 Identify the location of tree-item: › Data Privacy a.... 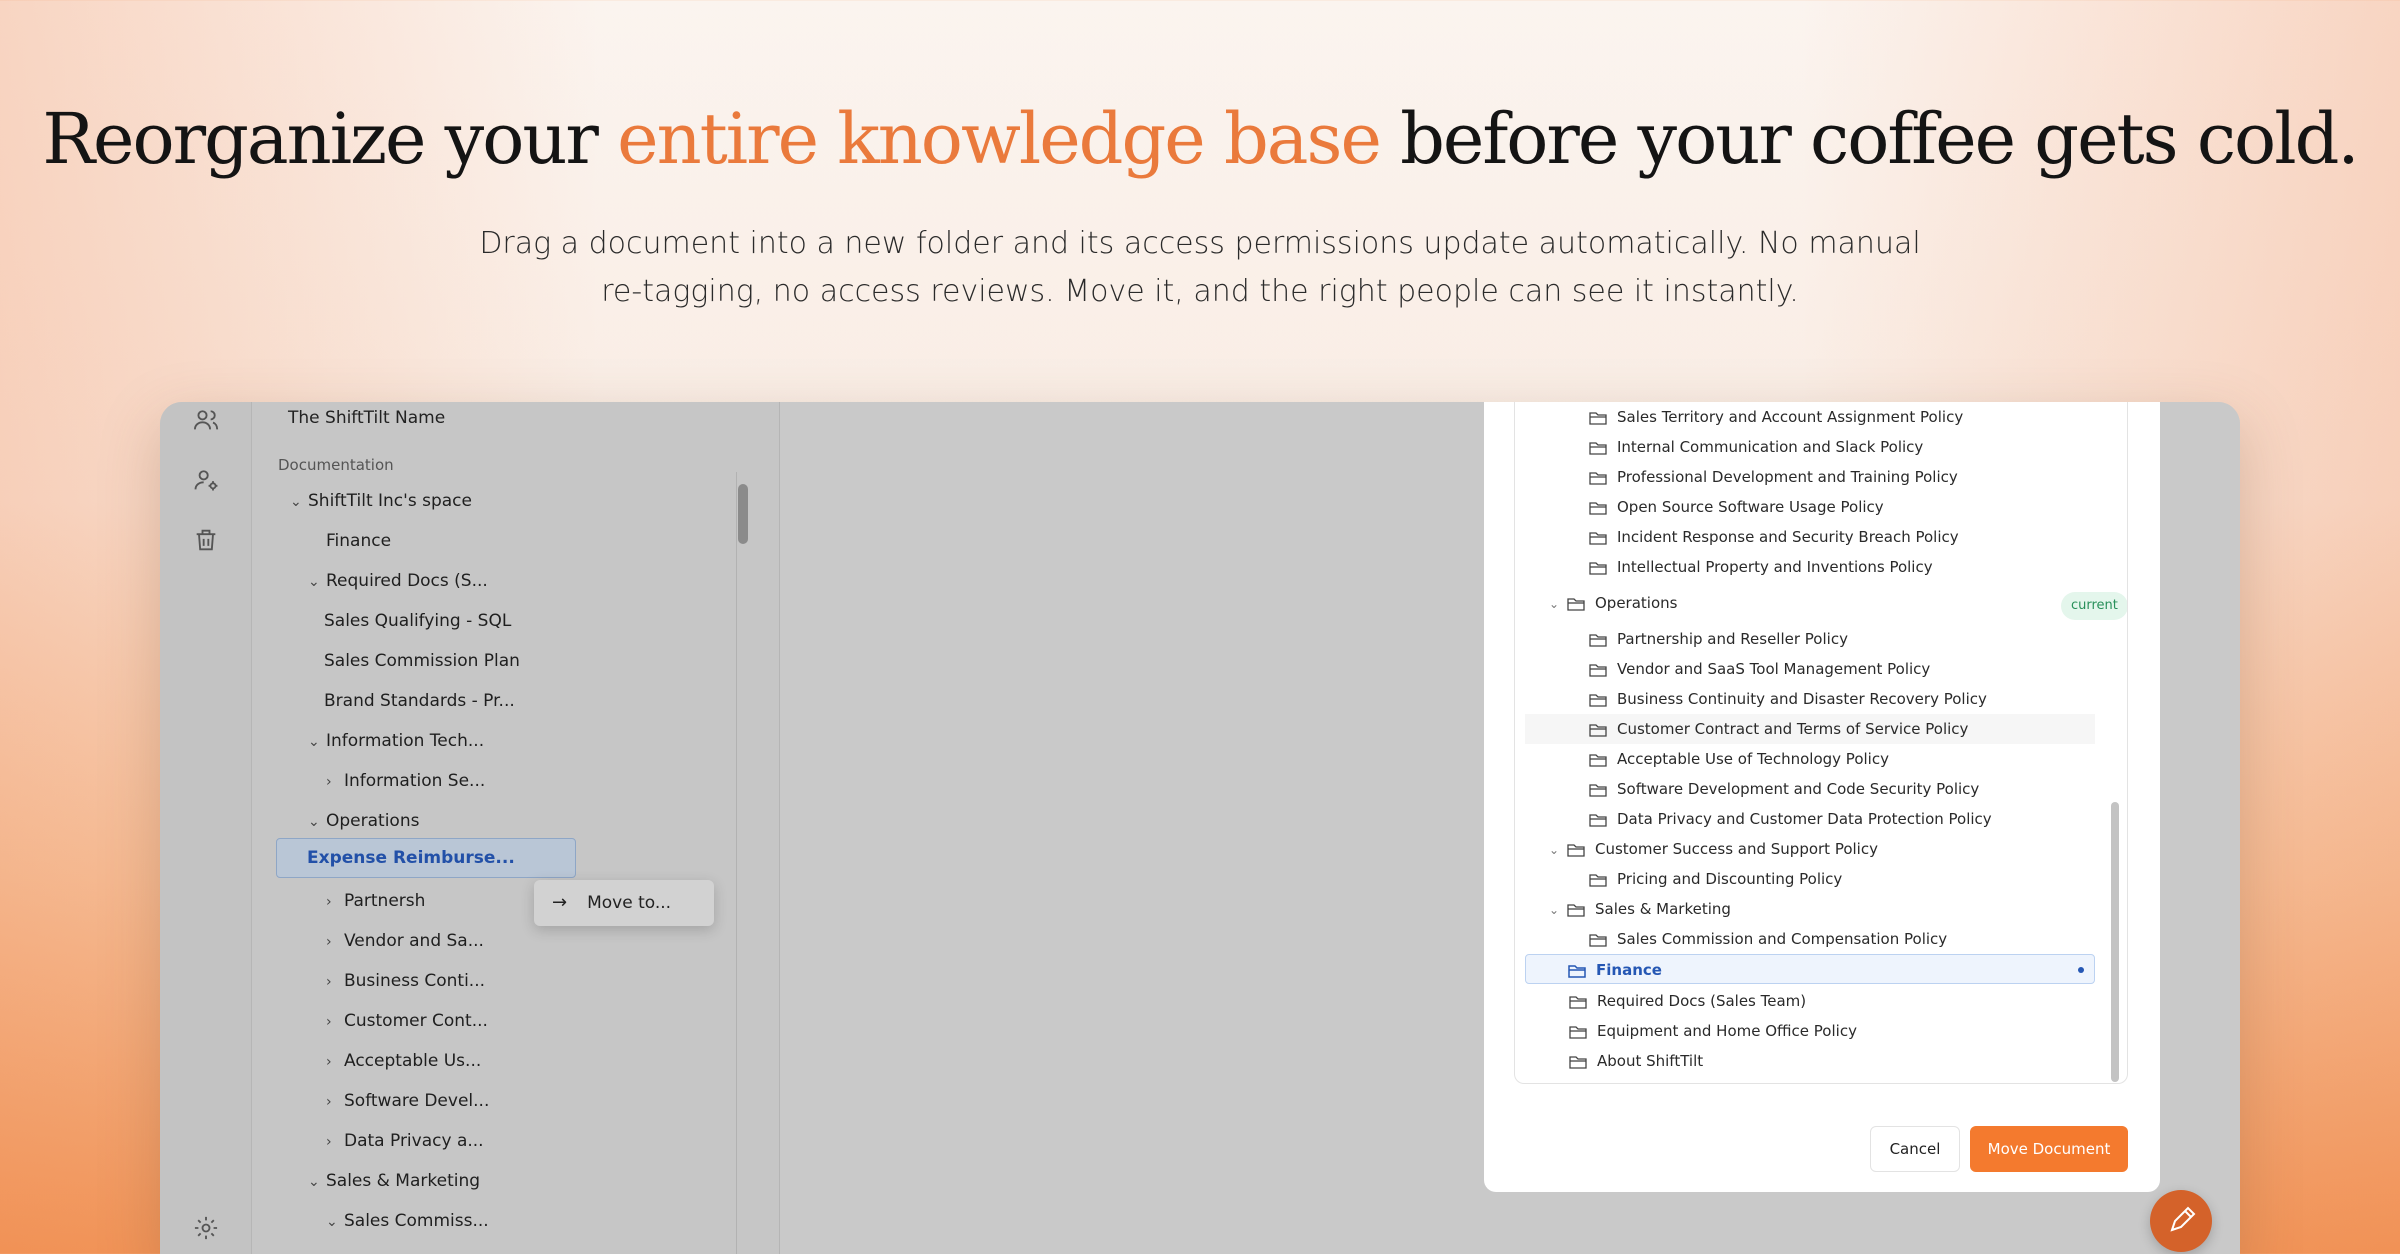
(405, 1141).